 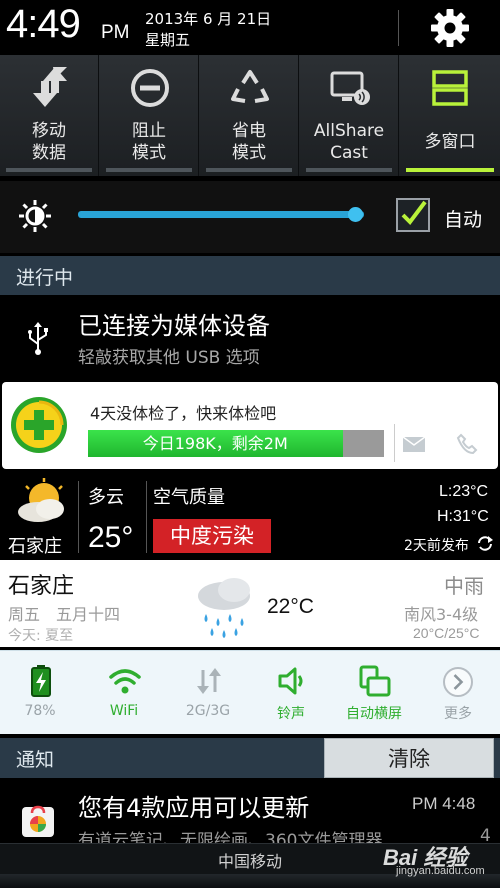 What do you see at coordinates (249, 131) in the screenshot?
I see `toggle-label: 省电` at bounding box center [249, 131].